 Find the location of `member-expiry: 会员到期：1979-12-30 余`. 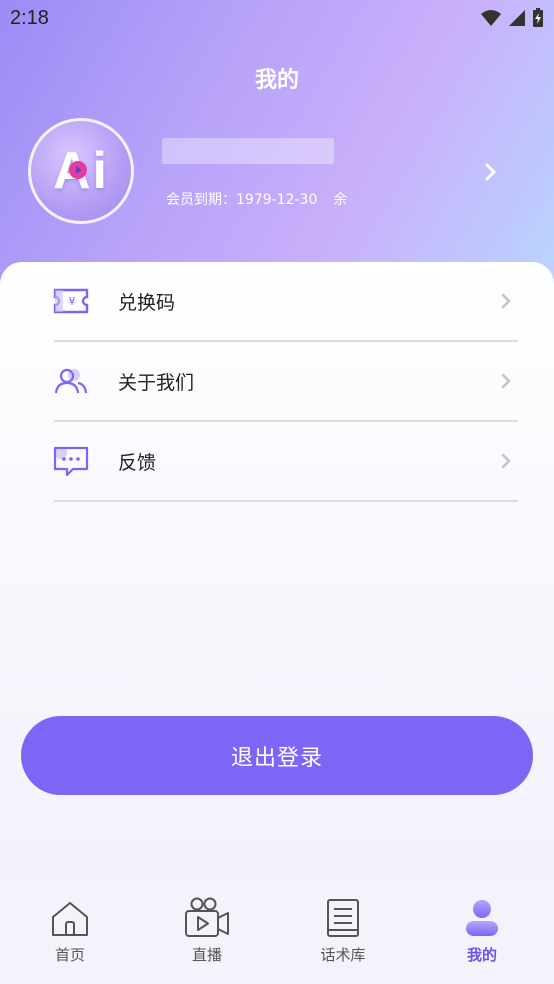

member-expiry: 会员到期：1979-12-30 余 is located at coordinates (256, 199).